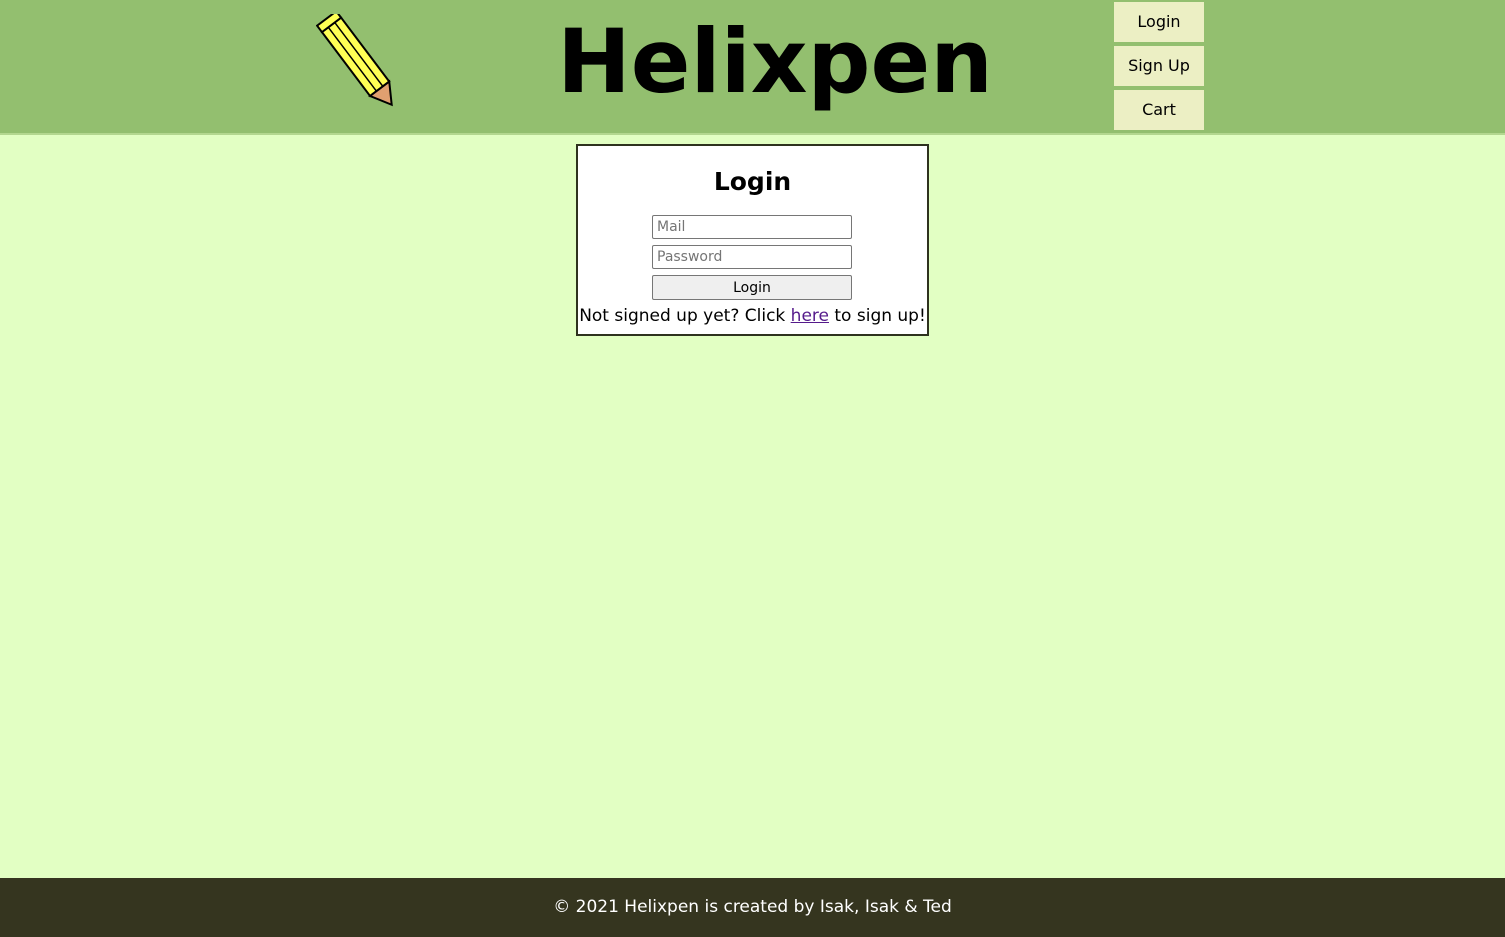  I want to click on password-input, so click(752, 257).